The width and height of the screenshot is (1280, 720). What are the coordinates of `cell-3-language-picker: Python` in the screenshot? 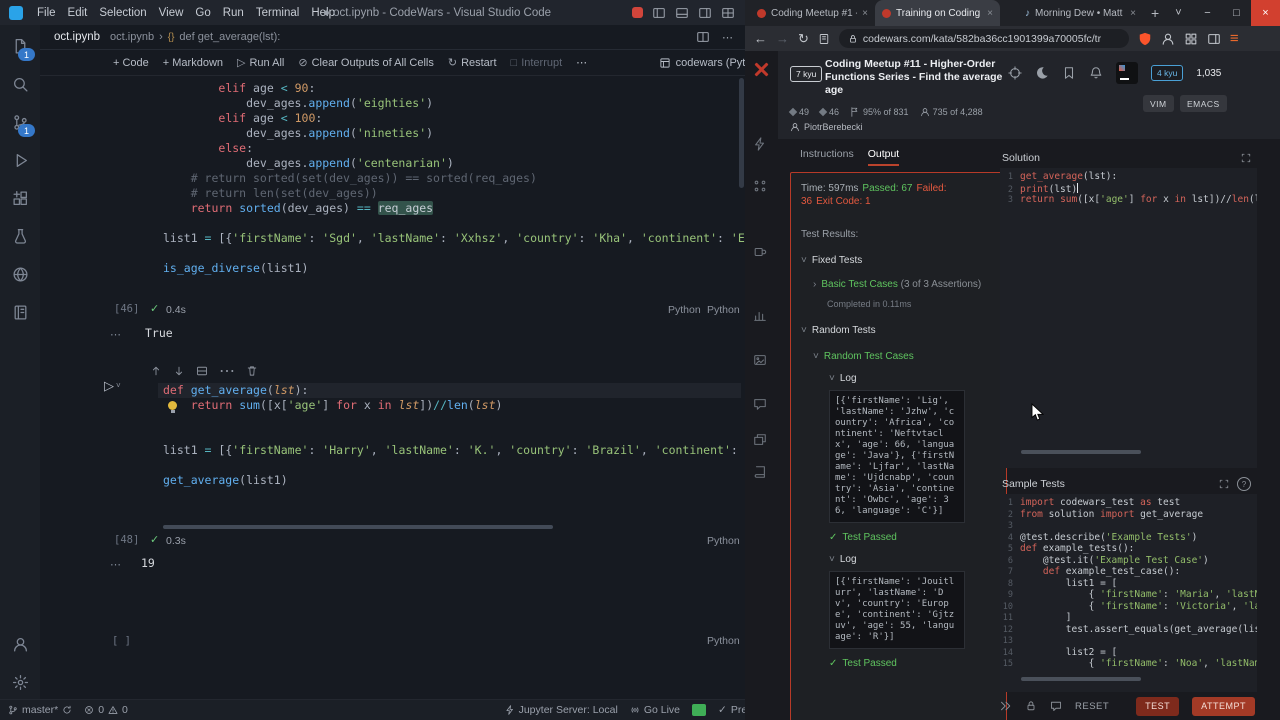 It's located at (723, 641).